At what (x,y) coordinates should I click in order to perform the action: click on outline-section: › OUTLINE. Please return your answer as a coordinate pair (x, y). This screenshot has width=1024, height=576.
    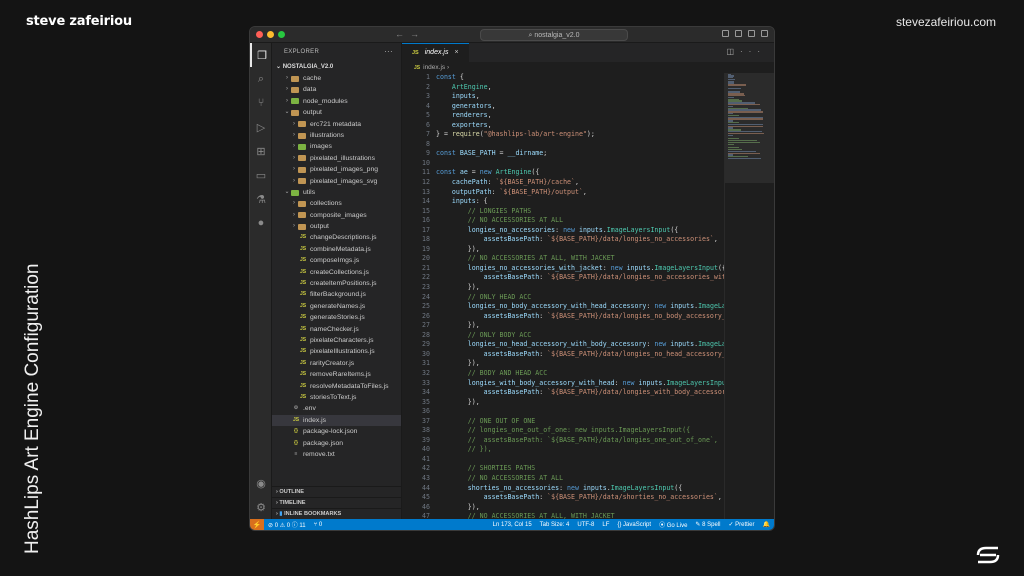
    Looking at the image, I should click on (336, 491).